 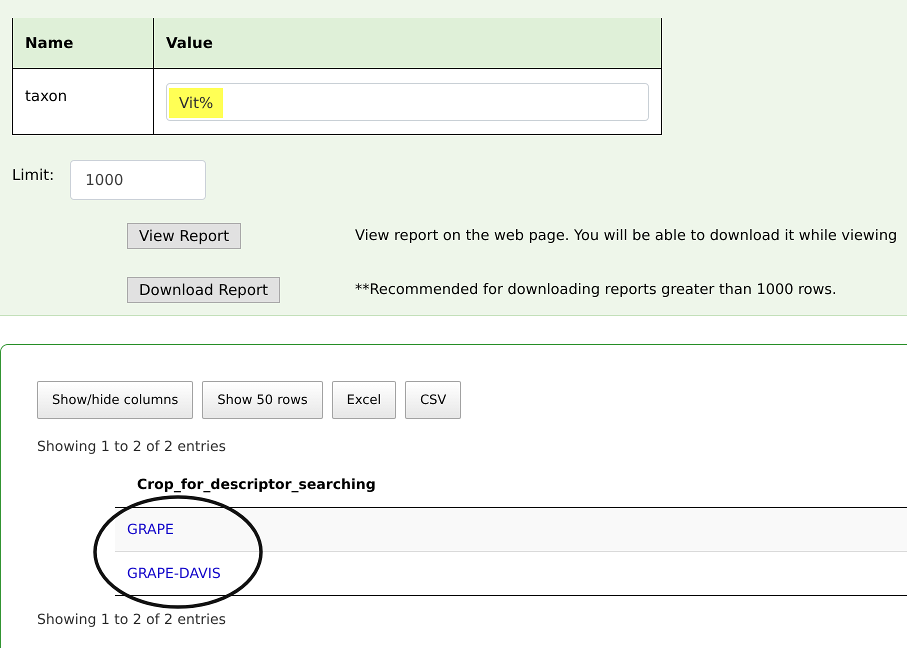 I want to click on input-field: 1000, so click(x=138, y=180).